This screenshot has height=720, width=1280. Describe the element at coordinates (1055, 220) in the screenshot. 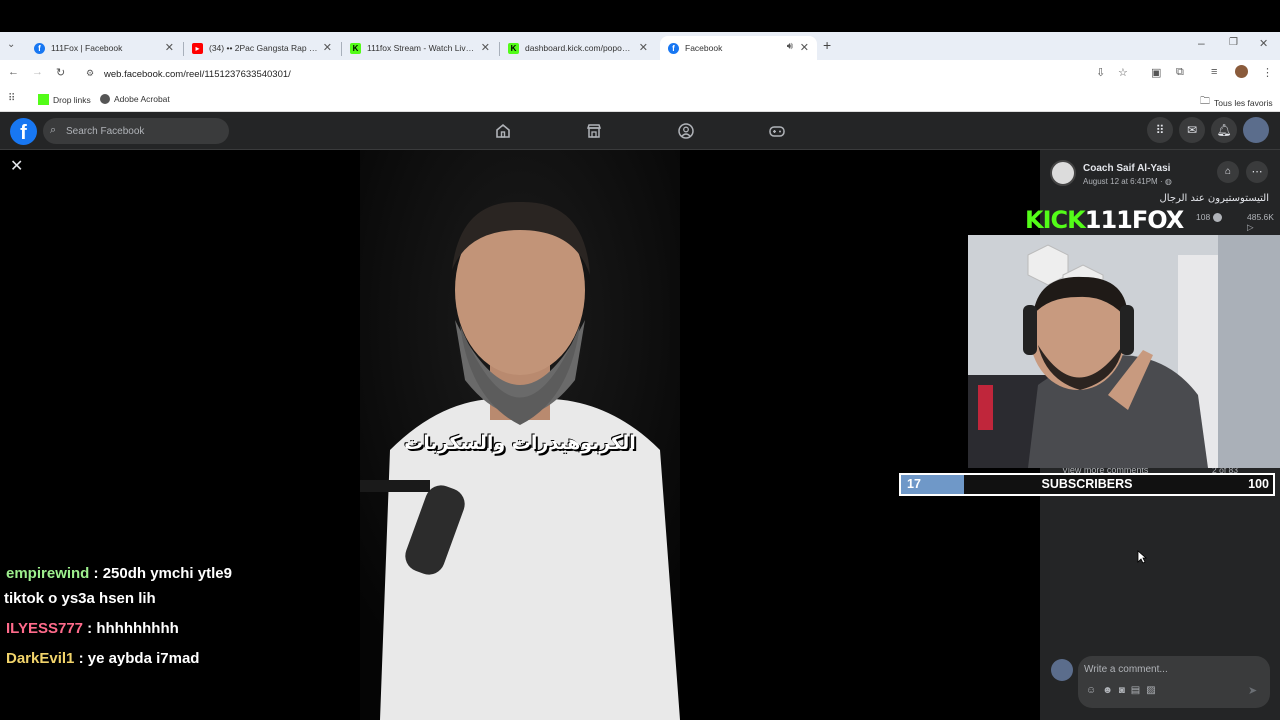

I see `kick-logo: KICK` at that location.